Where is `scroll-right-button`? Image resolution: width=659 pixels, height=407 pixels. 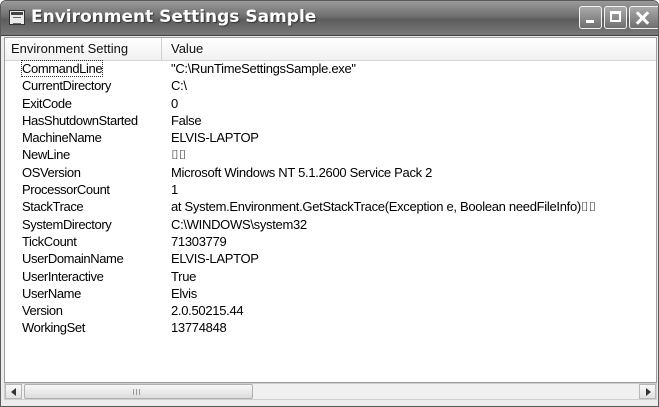 scroll-right-button is located at coordinates (647, 391).